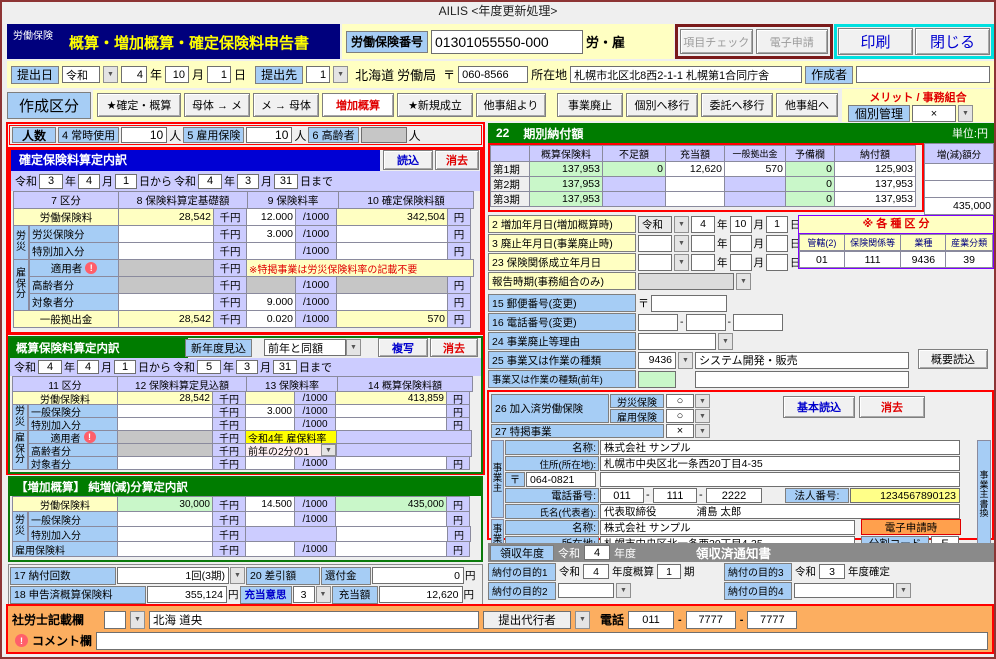  What do you see at coordinates (740, 262) in the screenshot?
I see `seiritsu-month-field` at bounding box center [740, 262].